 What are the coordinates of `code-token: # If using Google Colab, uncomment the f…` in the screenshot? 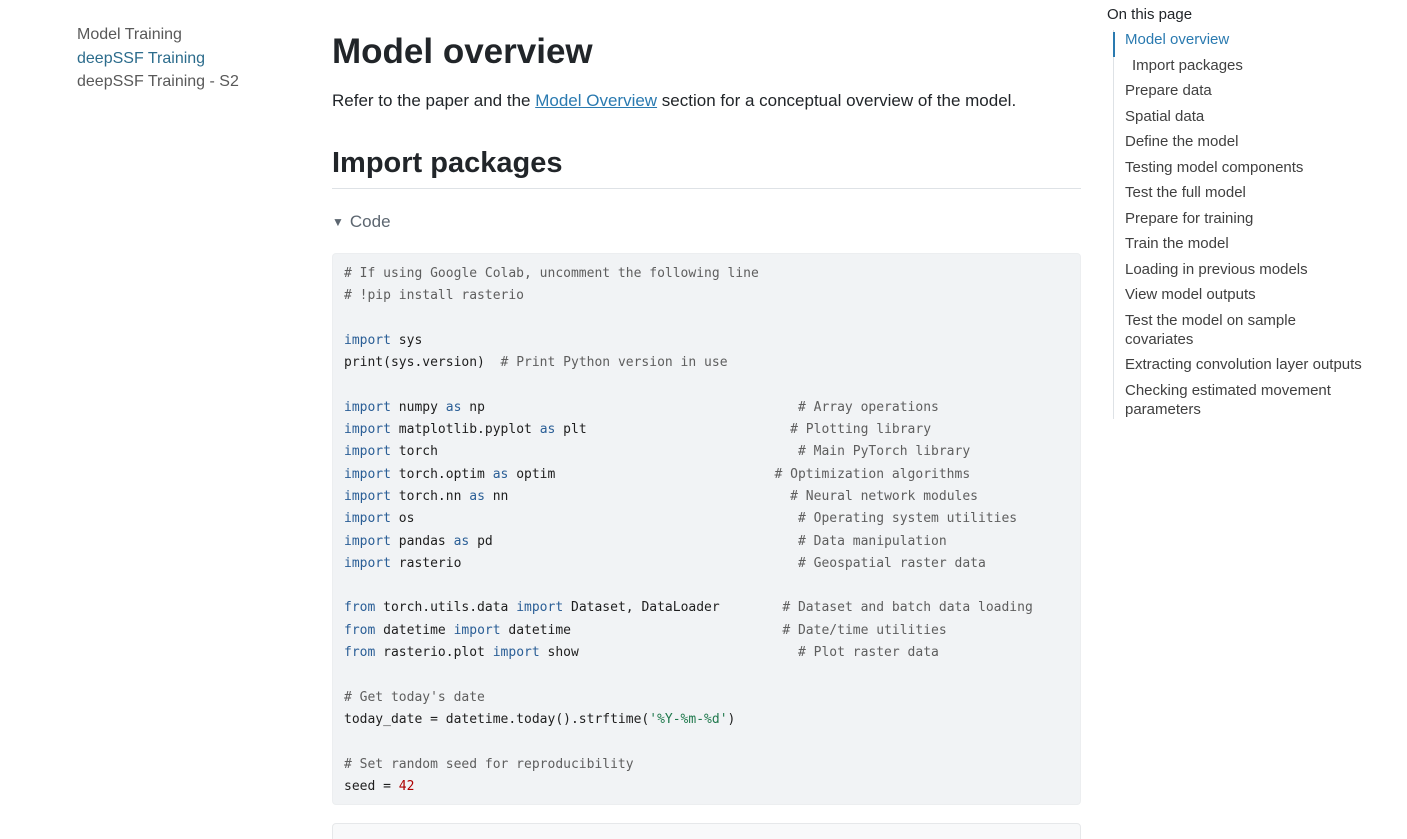 It's located at (551, 273).